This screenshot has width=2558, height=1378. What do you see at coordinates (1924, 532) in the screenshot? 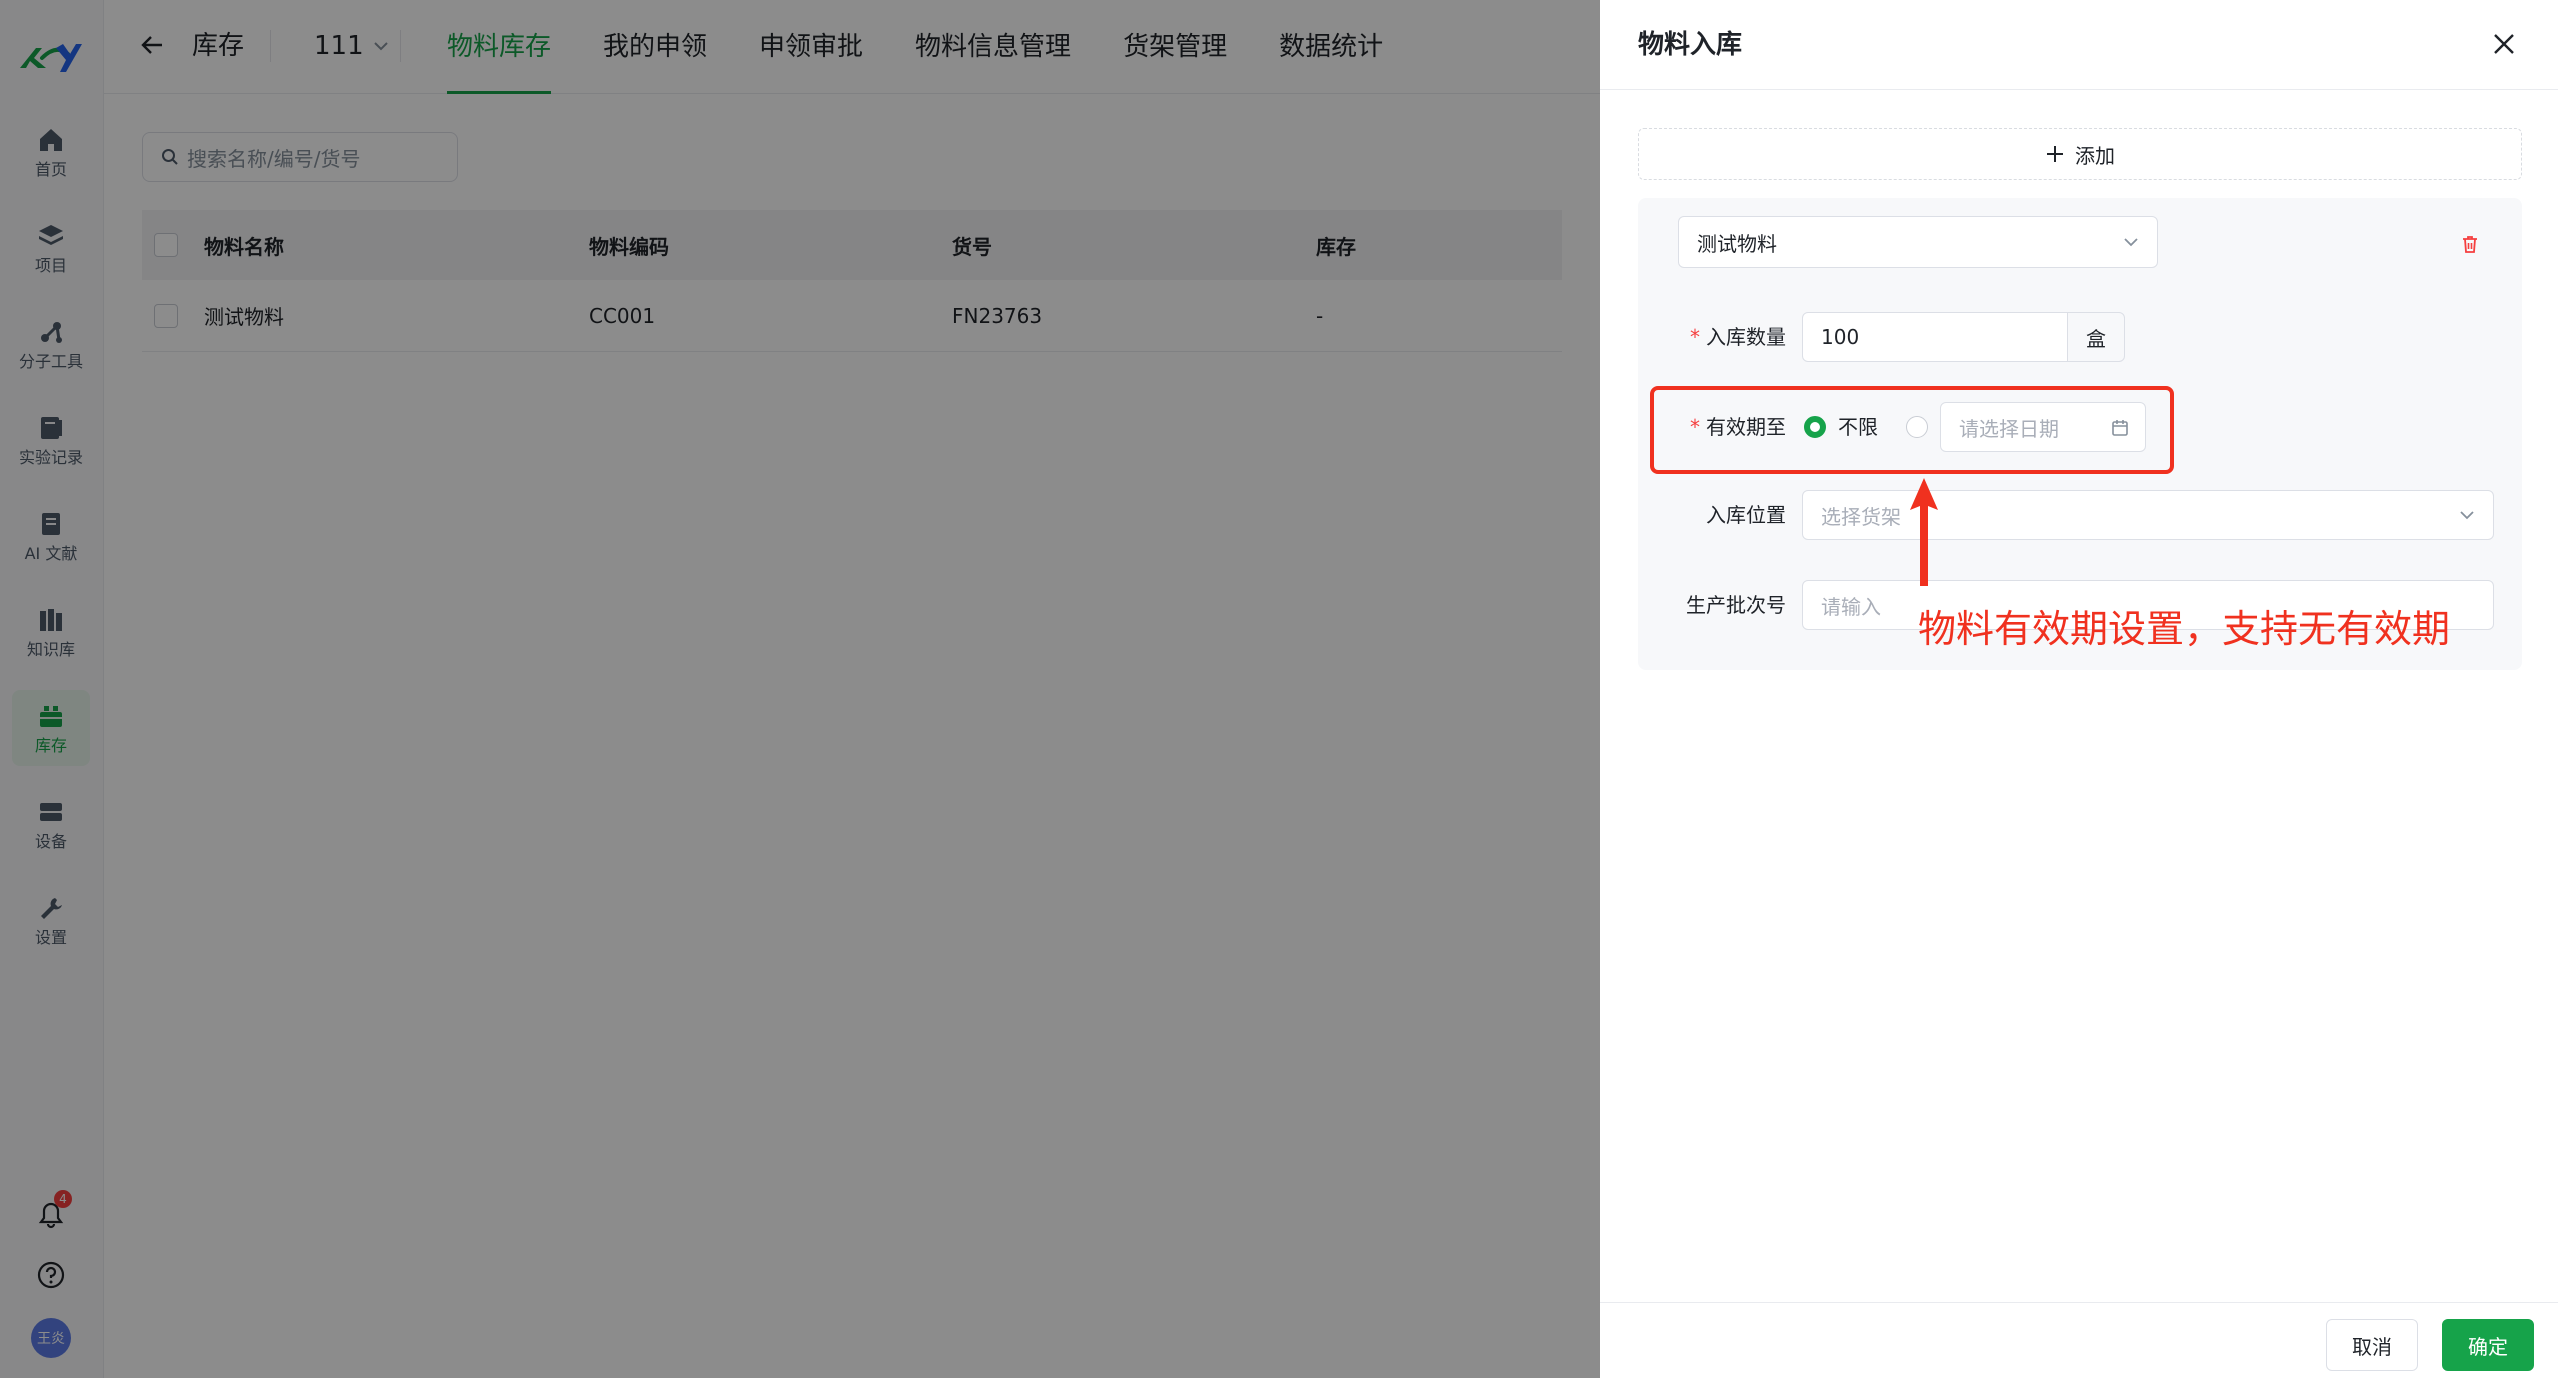
I see `annotation-arrow-icon` at bounding box center [1924, 532].